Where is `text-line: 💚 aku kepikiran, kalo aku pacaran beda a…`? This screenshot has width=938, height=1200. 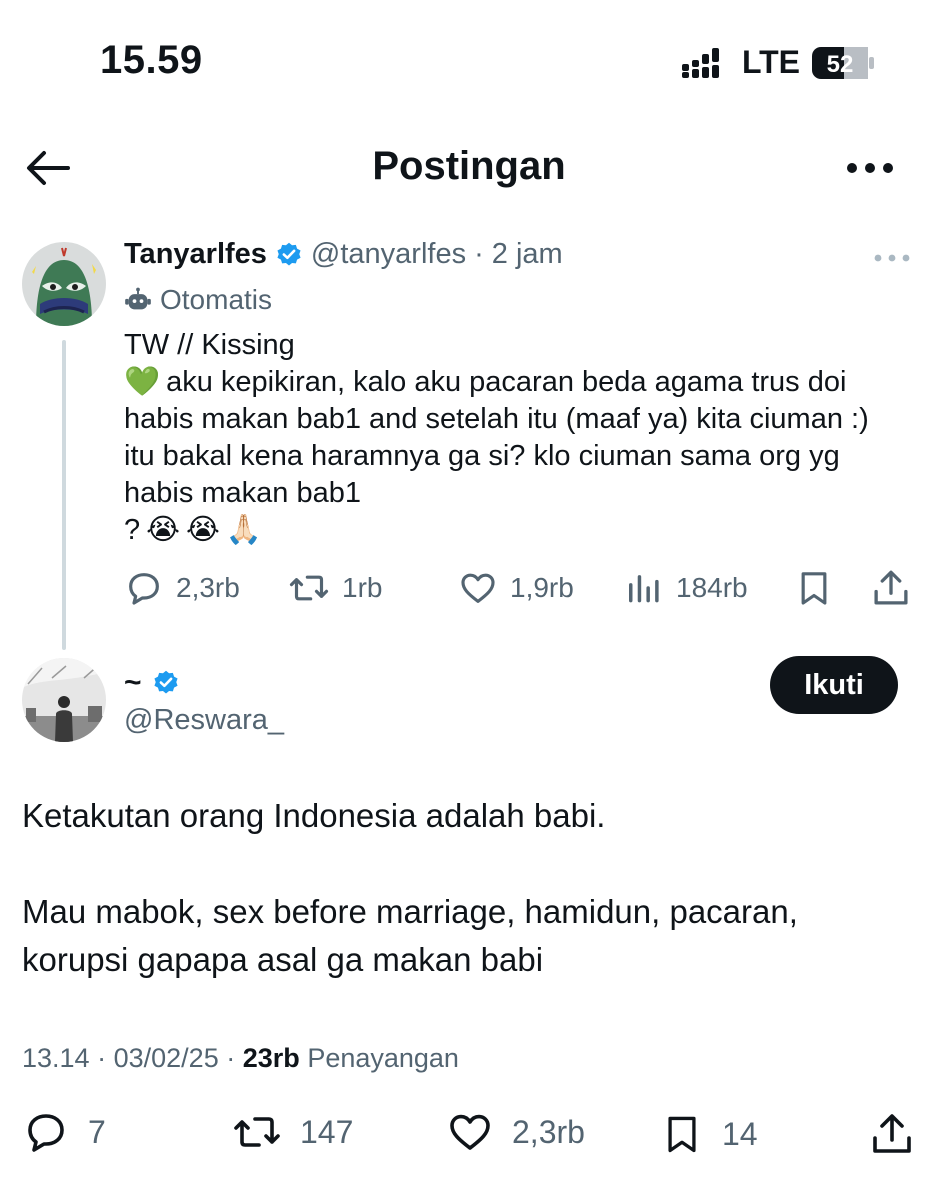
text-line: 💚 aku kepikiran, kalo aku pacaran beda a… is located at coordinates (514, 382).